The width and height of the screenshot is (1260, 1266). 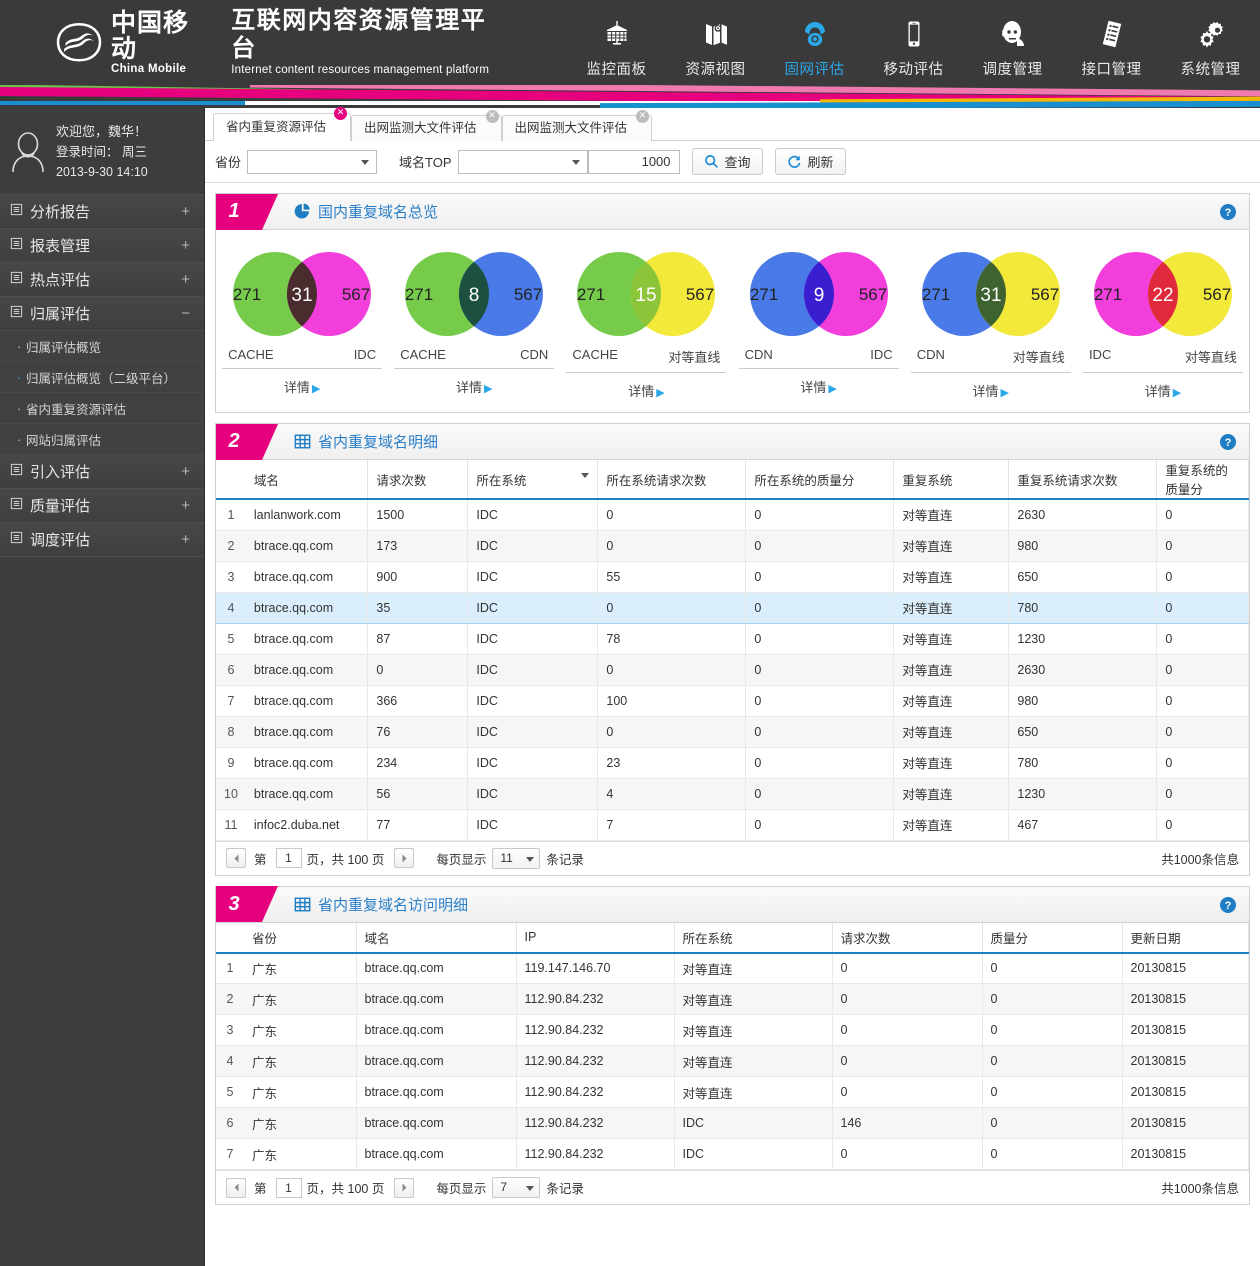 I want to click on table-row: 3 btrace.qq.com 900 IDC 55 0 对等直连 650 0, so click(x=732, y=577).